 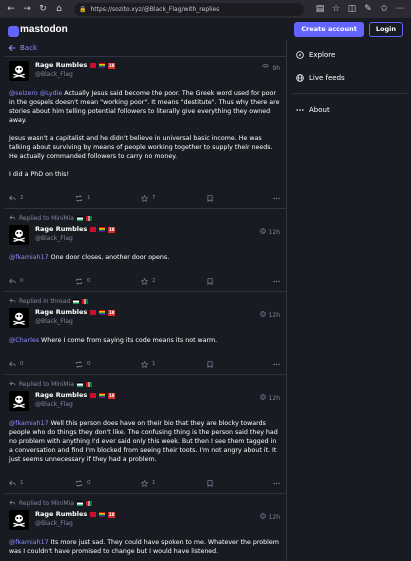 What do you see at coordinates (108, 198) in the screenshot?
I see `boost-button: 1` at bounding box center [108, 198].